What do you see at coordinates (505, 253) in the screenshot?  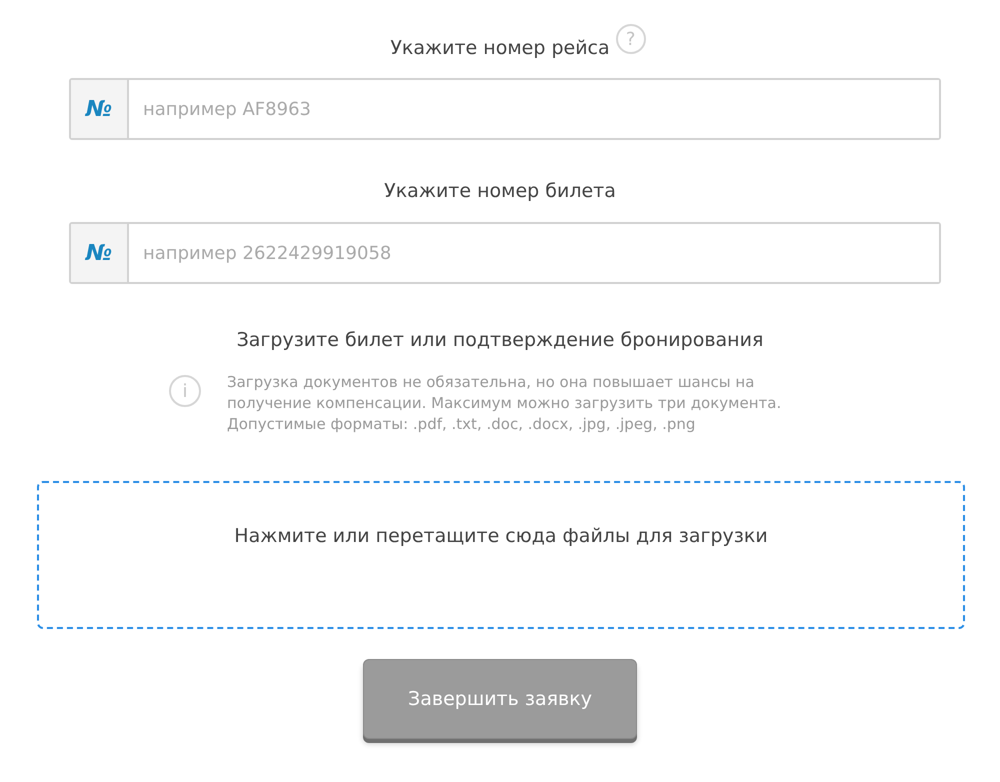 I see `input-field: № например 2622429919058` at bounding box center [505, 253].